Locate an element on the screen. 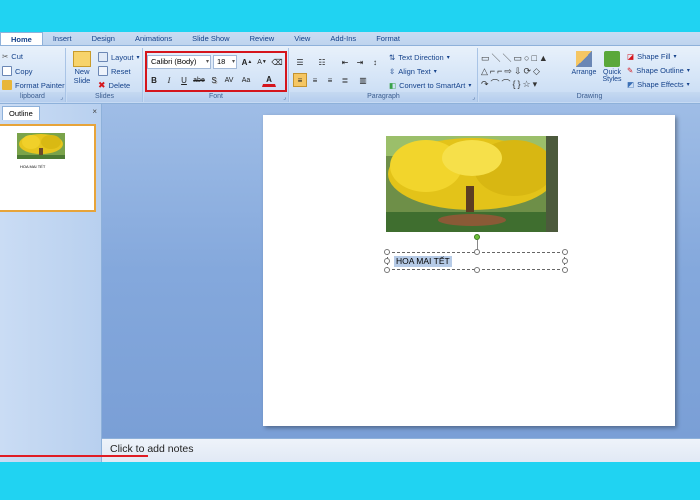 The height and width of the screenshot is (500, 700). font-group-label: Font is located at coordinates (216, 97).